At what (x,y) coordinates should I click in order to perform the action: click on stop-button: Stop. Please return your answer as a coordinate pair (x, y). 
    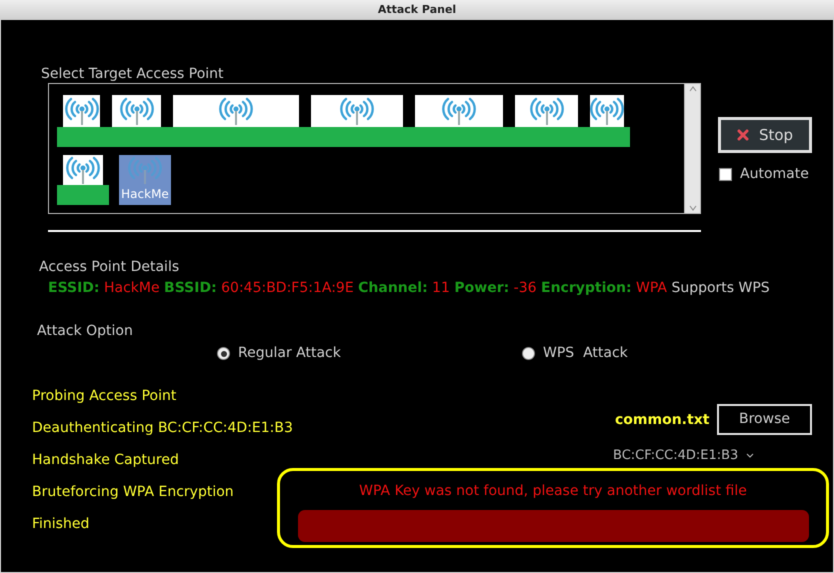
    Looking at the image, I should click on (765, 135).